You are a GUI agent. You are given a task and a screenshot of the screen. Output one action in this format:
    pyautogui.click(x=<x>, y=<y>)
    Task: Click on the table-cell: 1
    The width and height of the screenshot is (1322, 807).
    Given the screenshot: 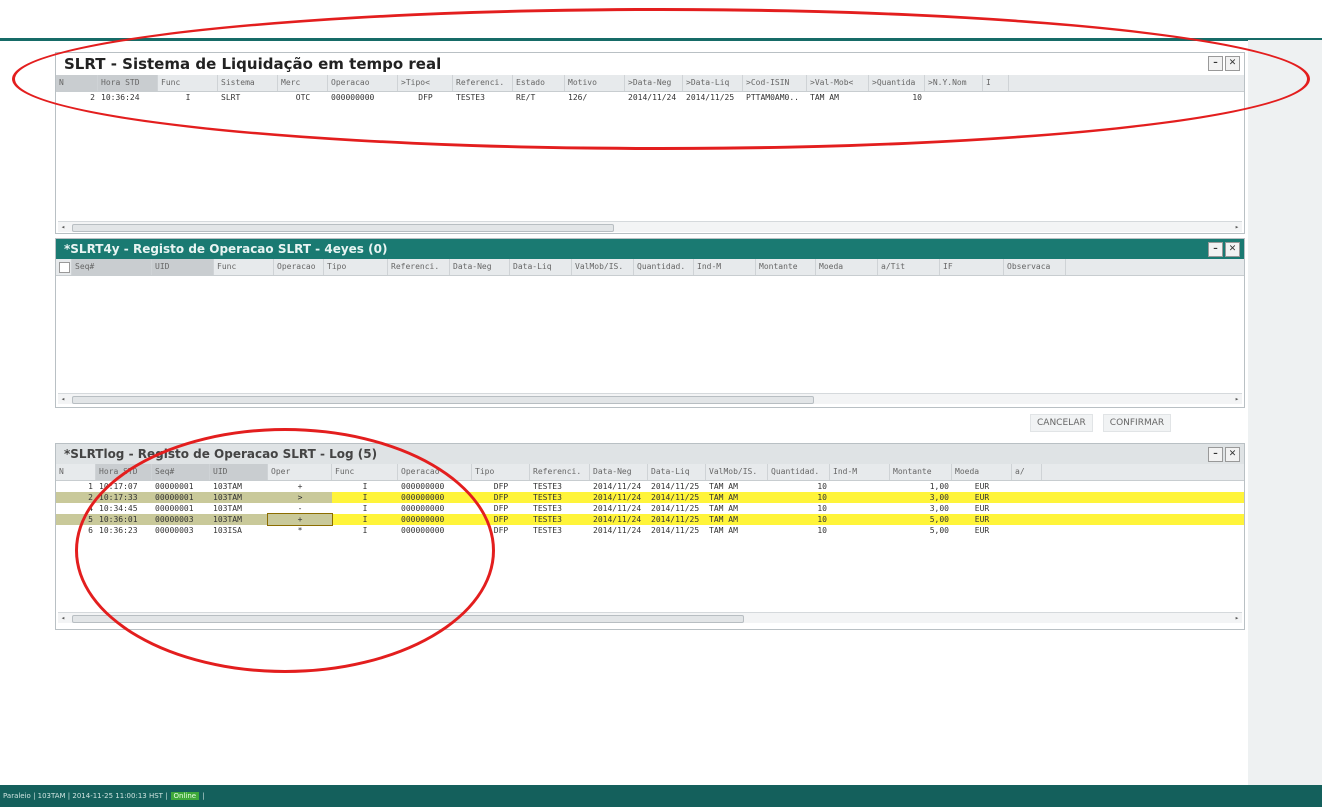 What is the action you would take?
    pyautogui.click(x=90, y=486)
    